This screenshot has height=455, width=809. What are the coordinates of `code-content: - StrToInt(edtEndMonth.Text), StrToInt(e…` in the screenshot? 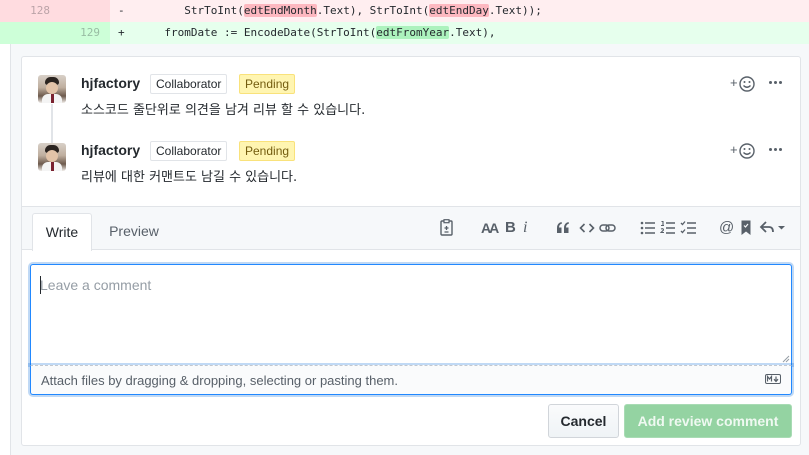 It's located at (330, 11).